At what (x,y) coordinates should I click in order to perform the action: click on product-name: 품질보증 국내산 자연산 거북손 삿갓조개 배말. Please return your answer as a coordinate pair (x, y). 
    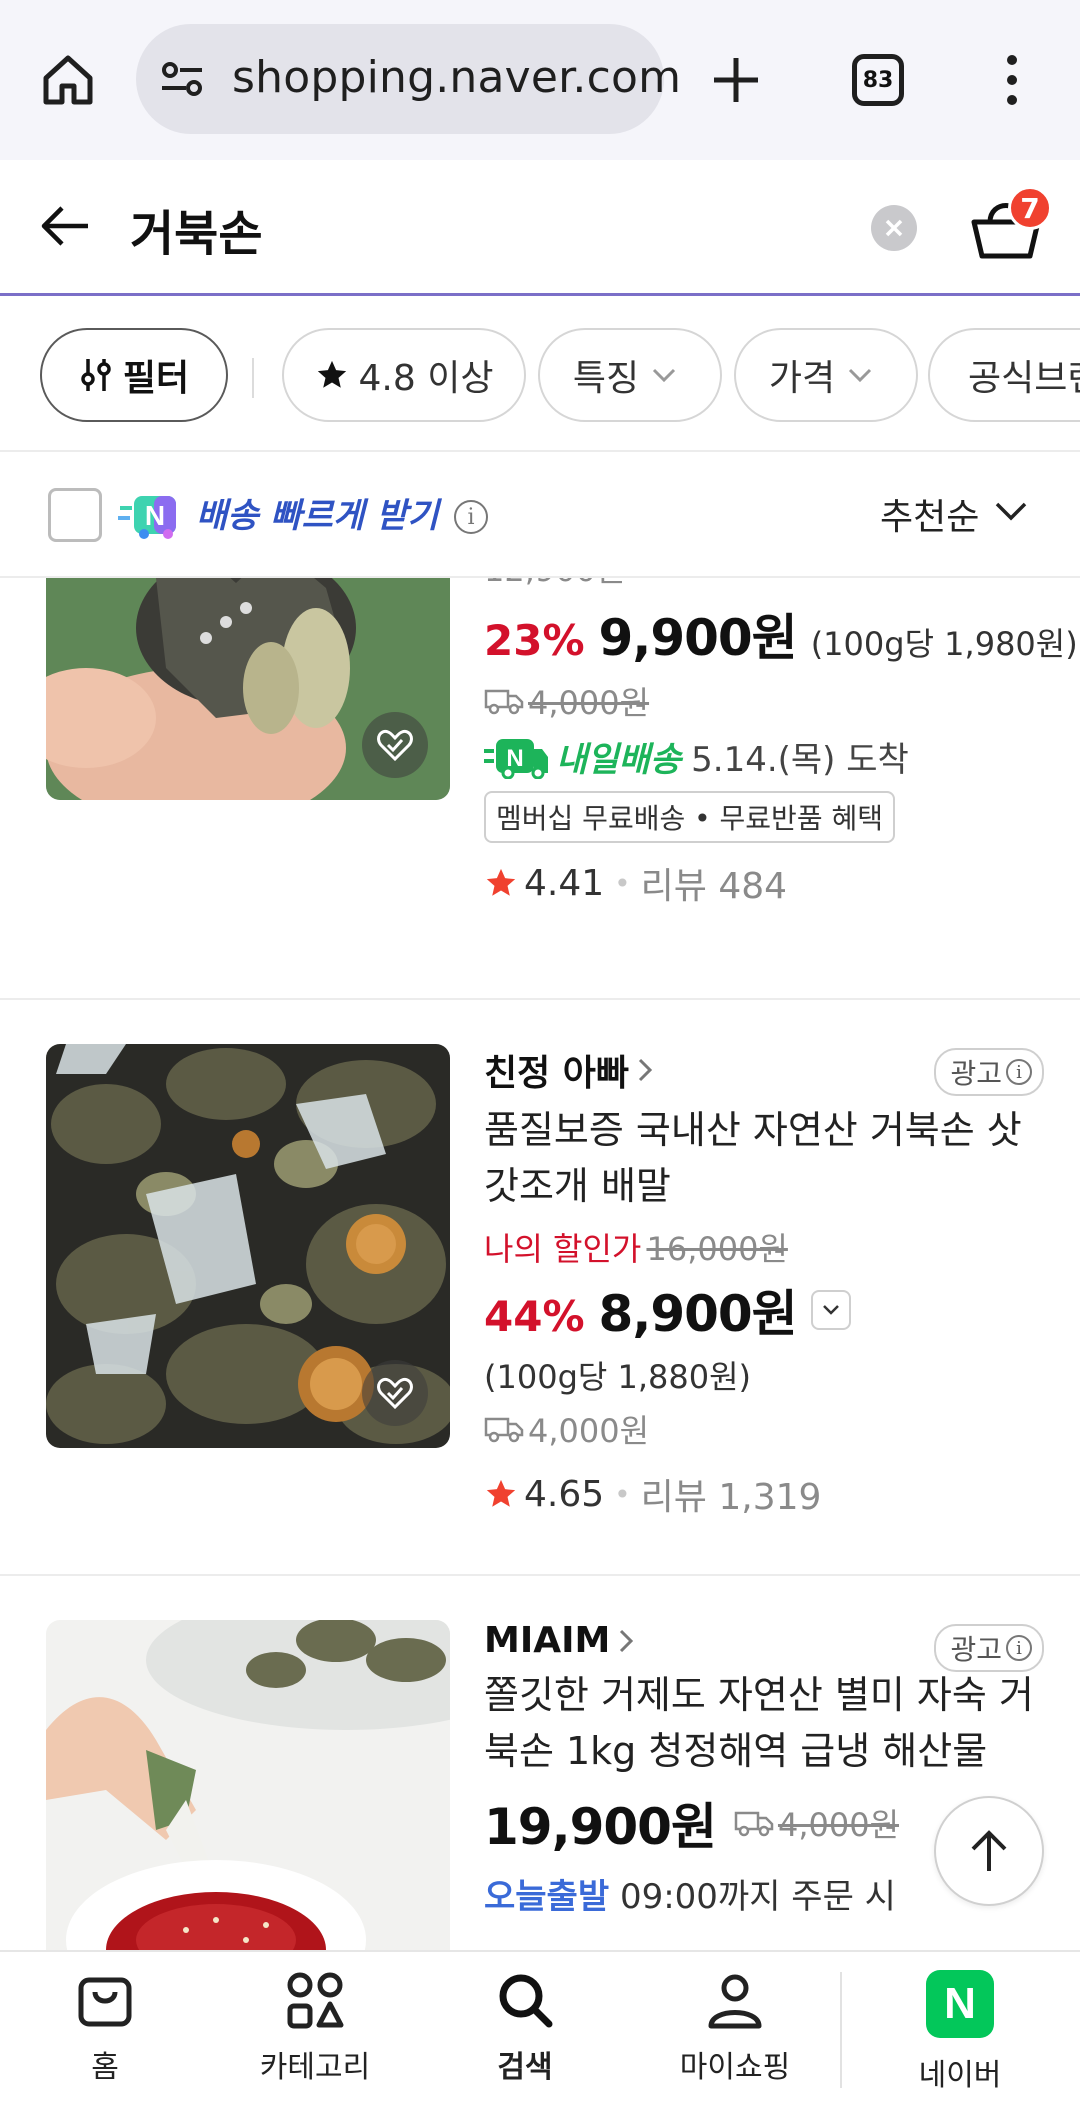
    Looking at the image, I should click on (764, 1158).